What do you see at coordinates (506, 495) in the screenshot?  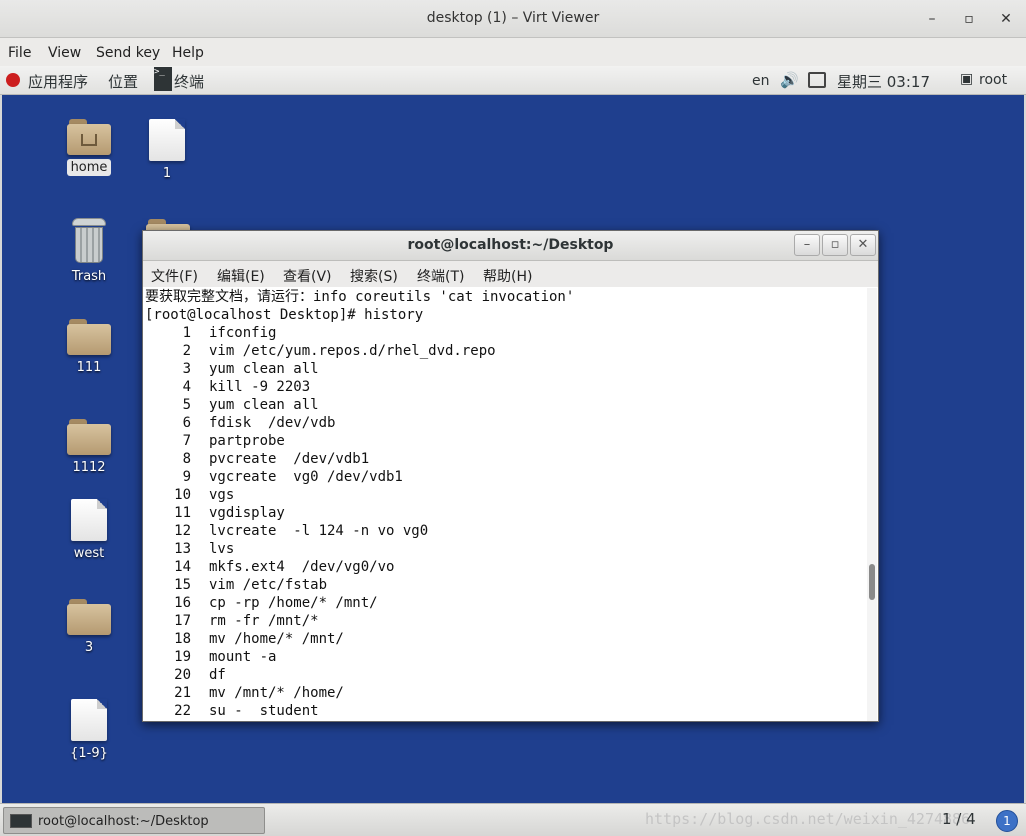 I see `history-line: 10 vgs` at bounding box center [506, 495].